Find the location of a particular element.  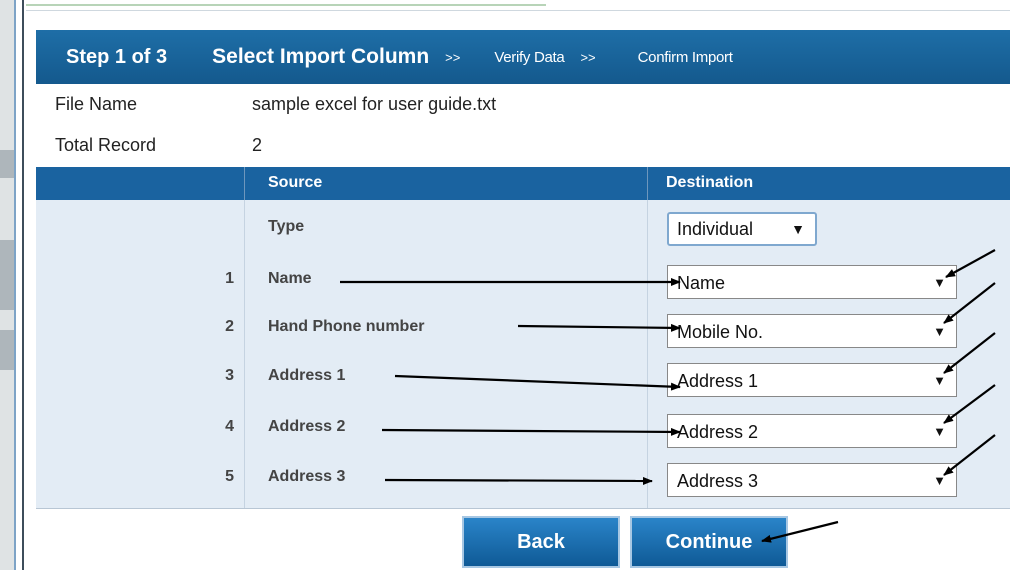

total-record-label: Total Record is located at coordinates (106, 145).